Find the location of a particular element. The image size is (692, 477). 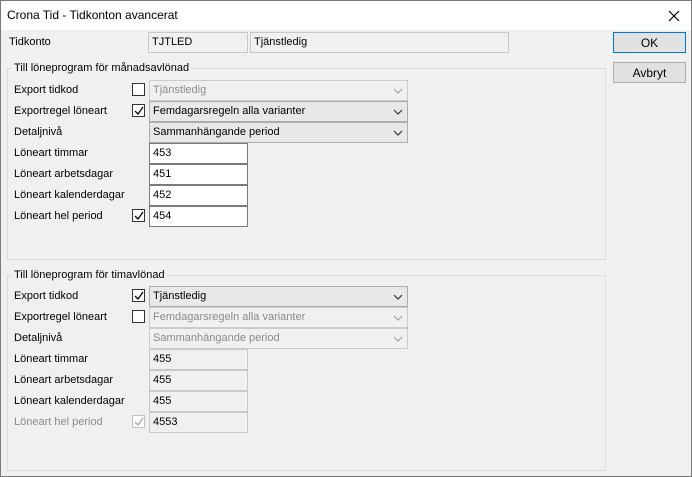

monthly-exportregel-select: Femdagarsregeln alla varianter is located at coordinates (278, 111).